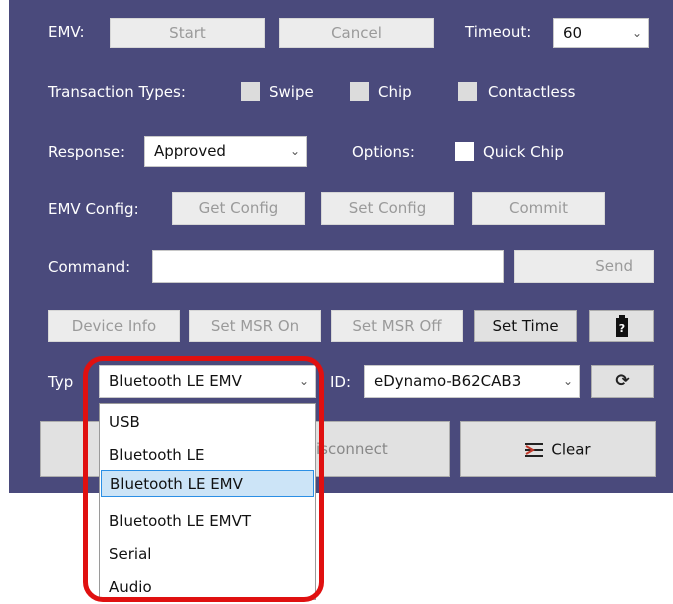 The image size is (673, 604). Describe the element at coordinates (534, 449) in the screenshot. I see `clear-list-icon` at that location.